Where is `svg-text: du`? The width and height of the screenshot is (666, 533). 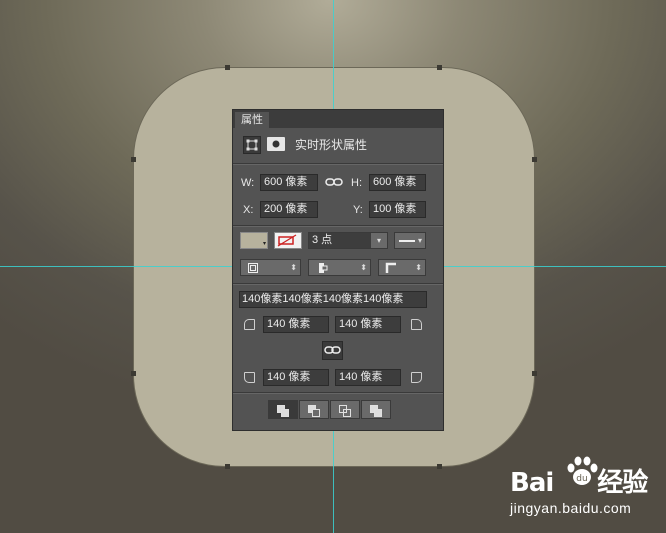 svg-text: du is located at coordinates (581, 479).